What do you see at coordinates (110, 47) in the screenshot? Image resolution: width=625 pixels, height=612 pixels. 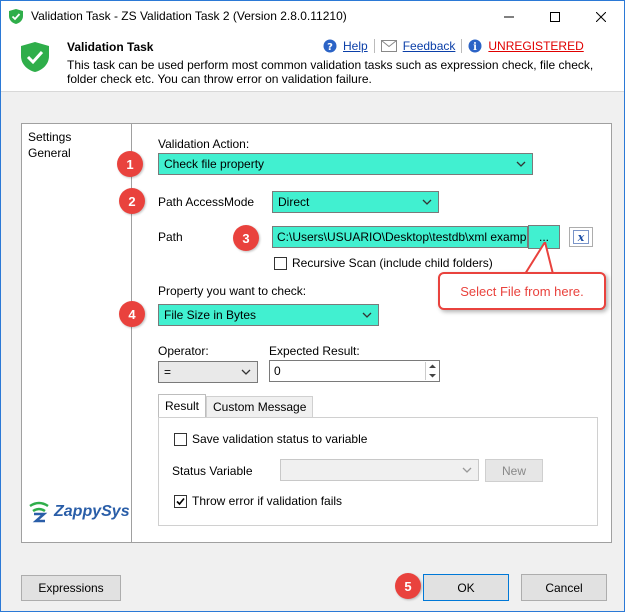 I see `task-title: Validation Task` at bounding box center [110, 47].